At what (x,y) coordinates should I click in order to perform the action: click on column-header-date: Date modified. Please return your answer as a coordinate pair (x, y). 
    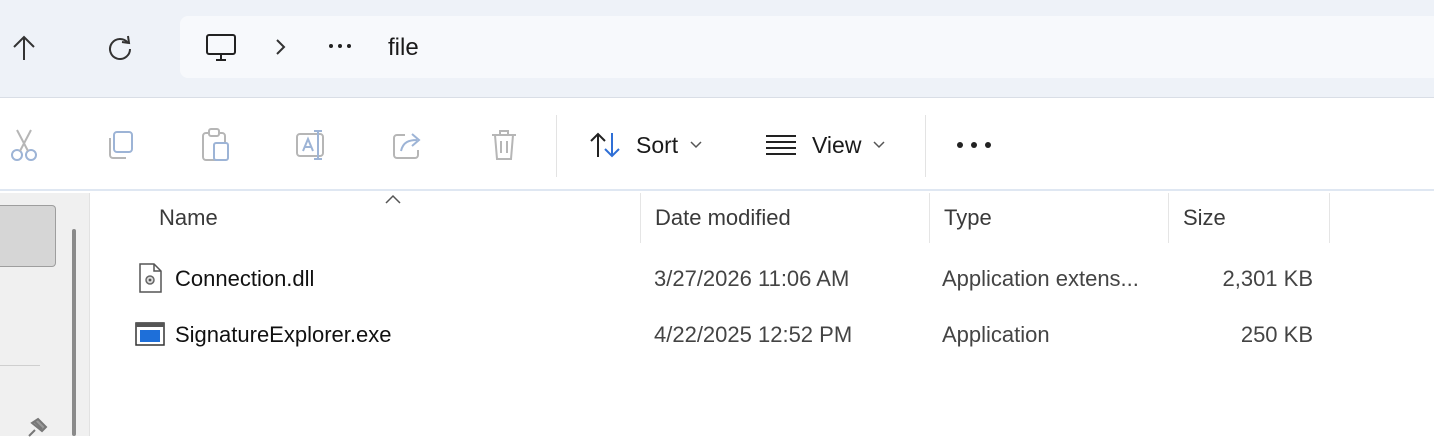
    Looking at the image, I should click on (785, 218).